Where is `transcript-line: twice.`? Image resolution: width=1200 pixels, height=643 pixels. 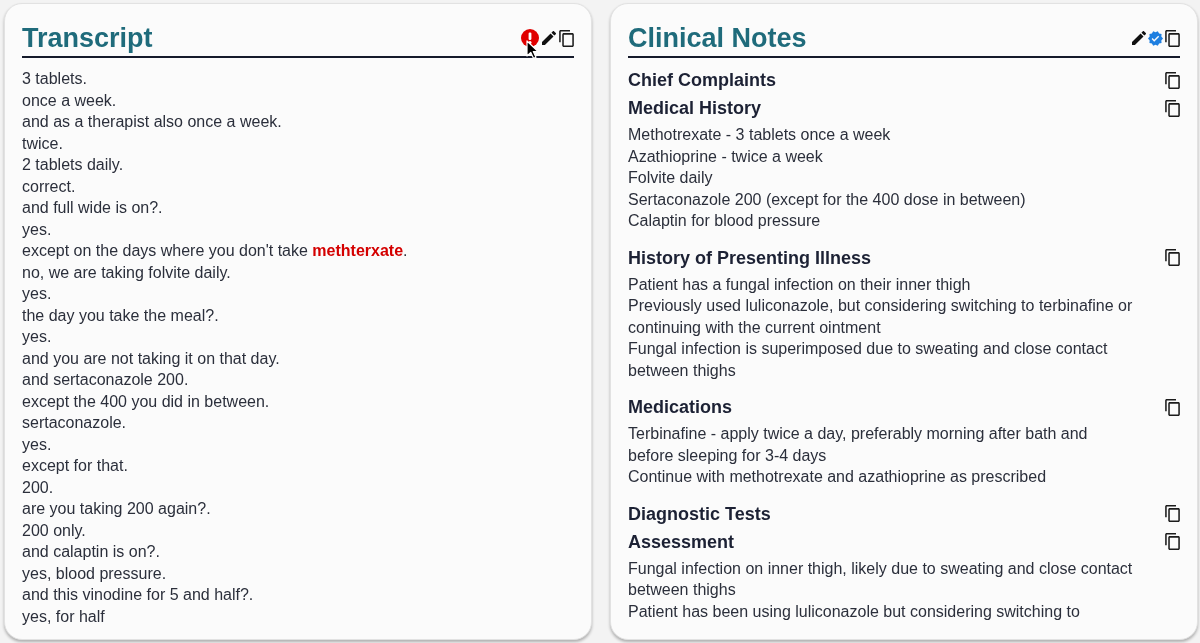
transcript-line: twice. is located at coordinates (43, 143).